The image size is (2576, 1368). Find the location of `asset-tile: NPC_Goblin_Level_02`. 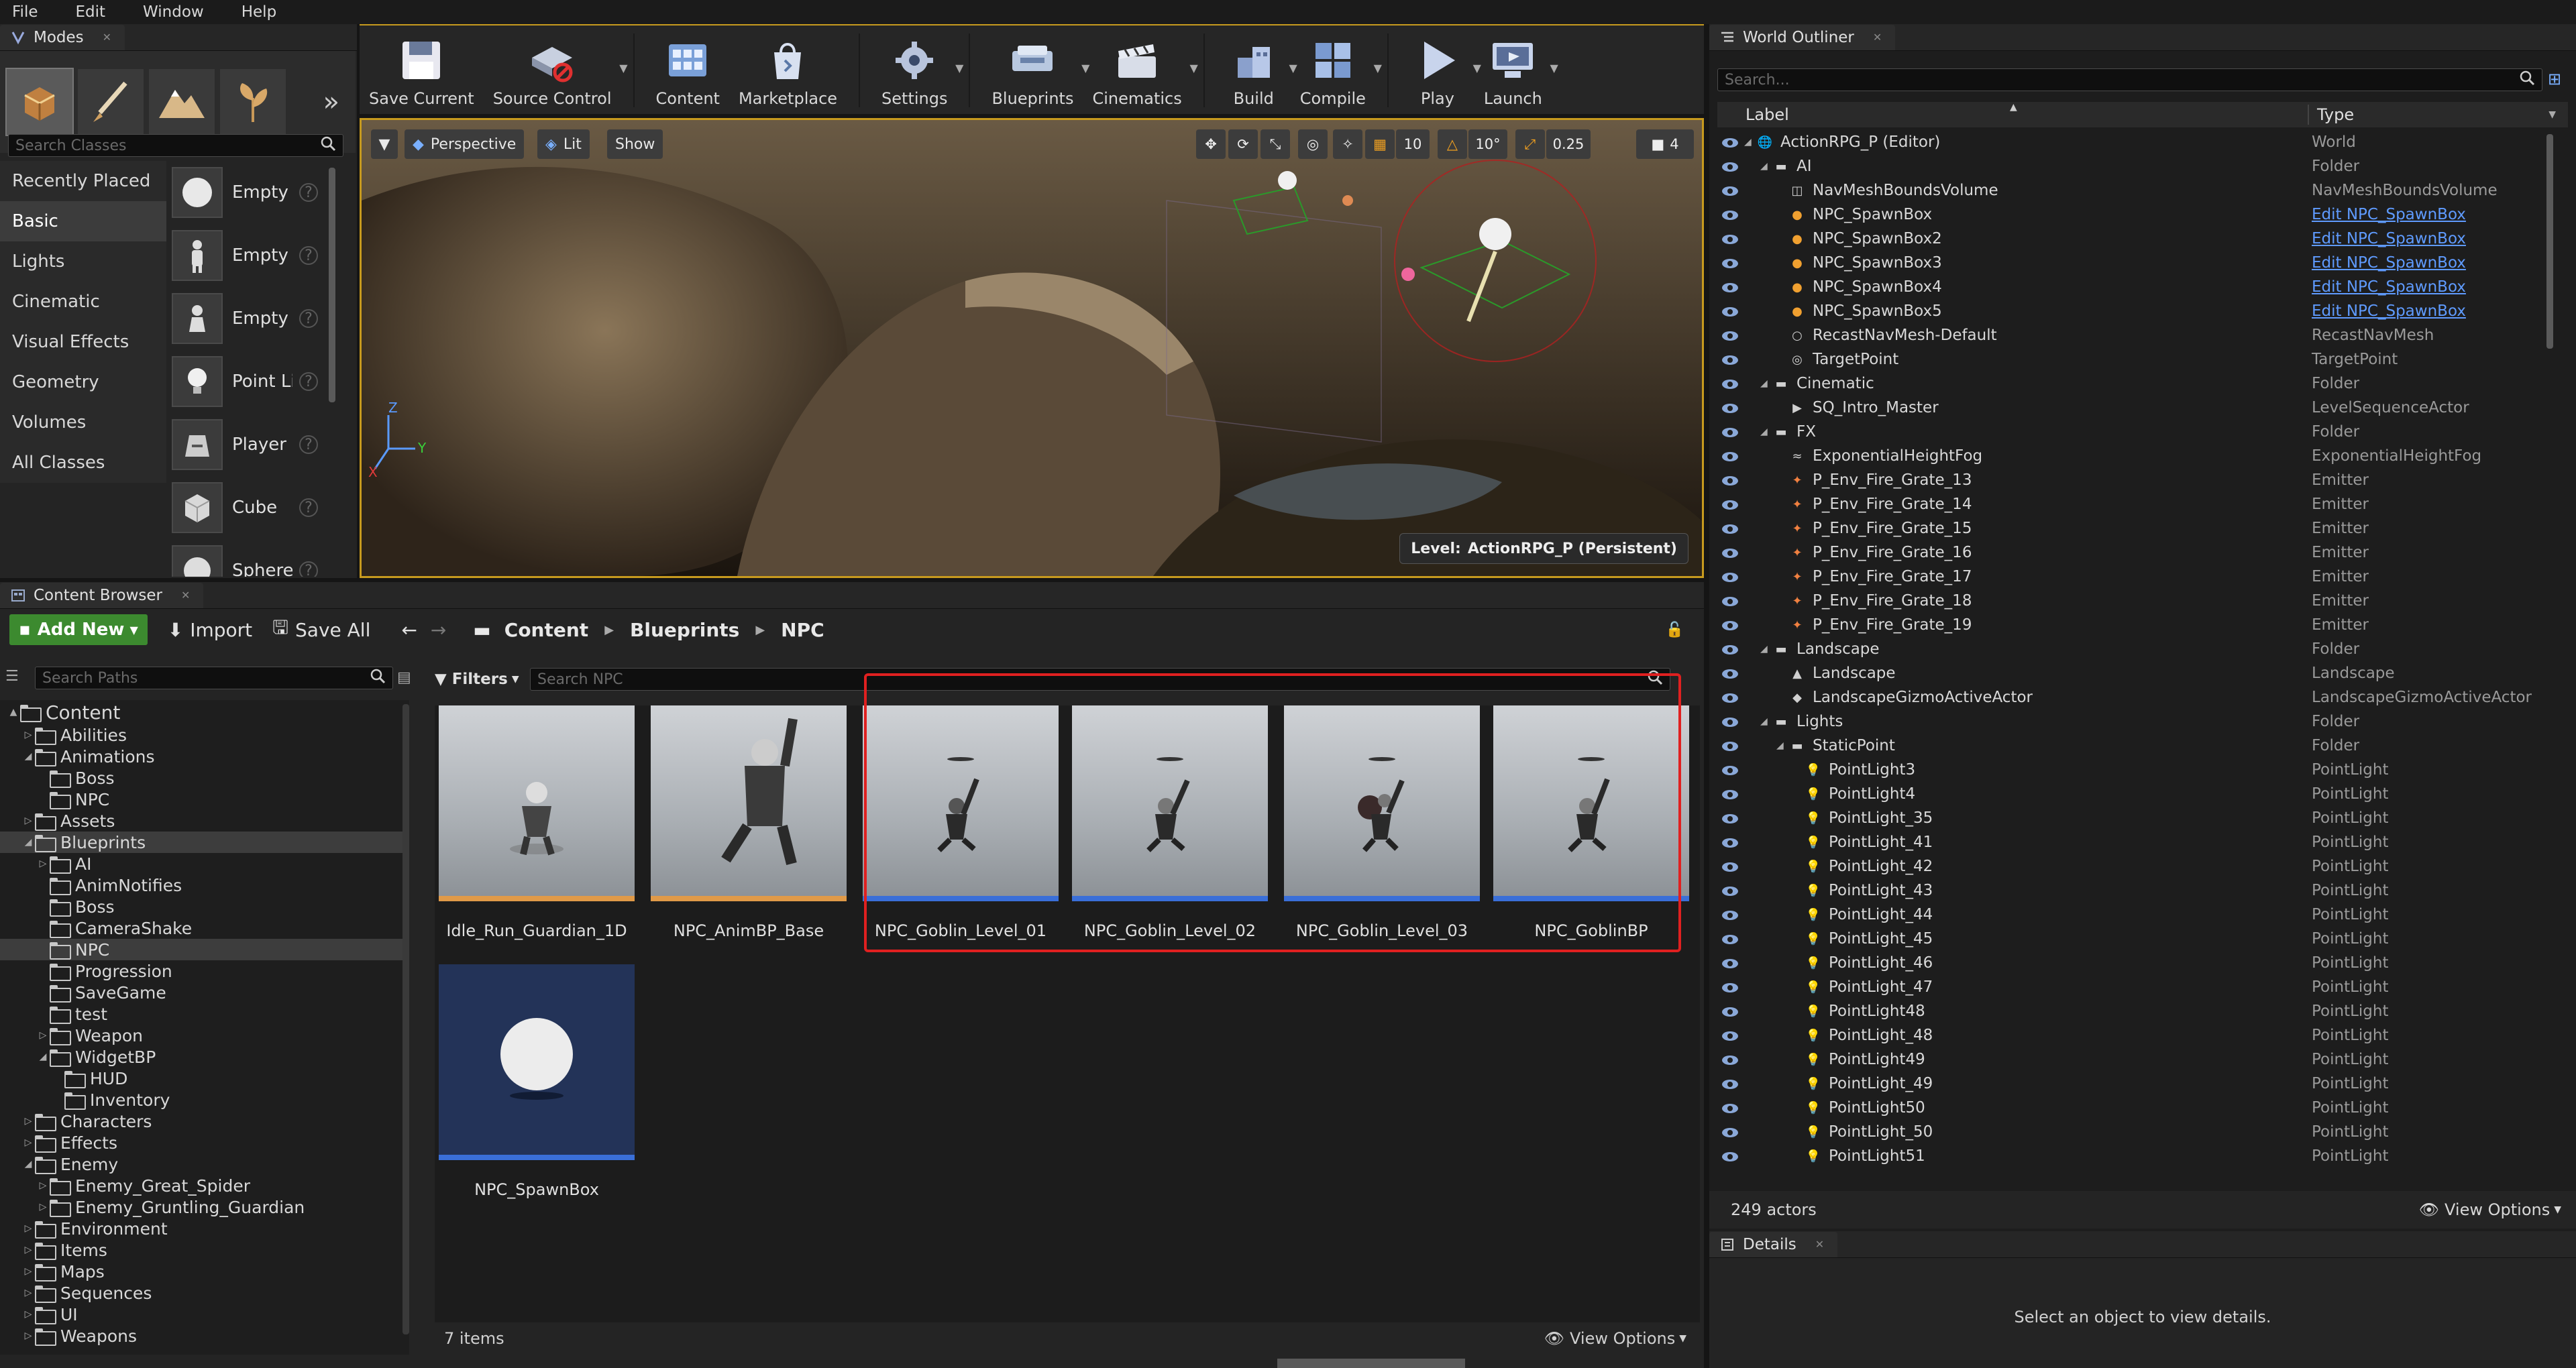

asset-tile: NPC_Goblin_Level_02 is located at coordinates (1170, 822).